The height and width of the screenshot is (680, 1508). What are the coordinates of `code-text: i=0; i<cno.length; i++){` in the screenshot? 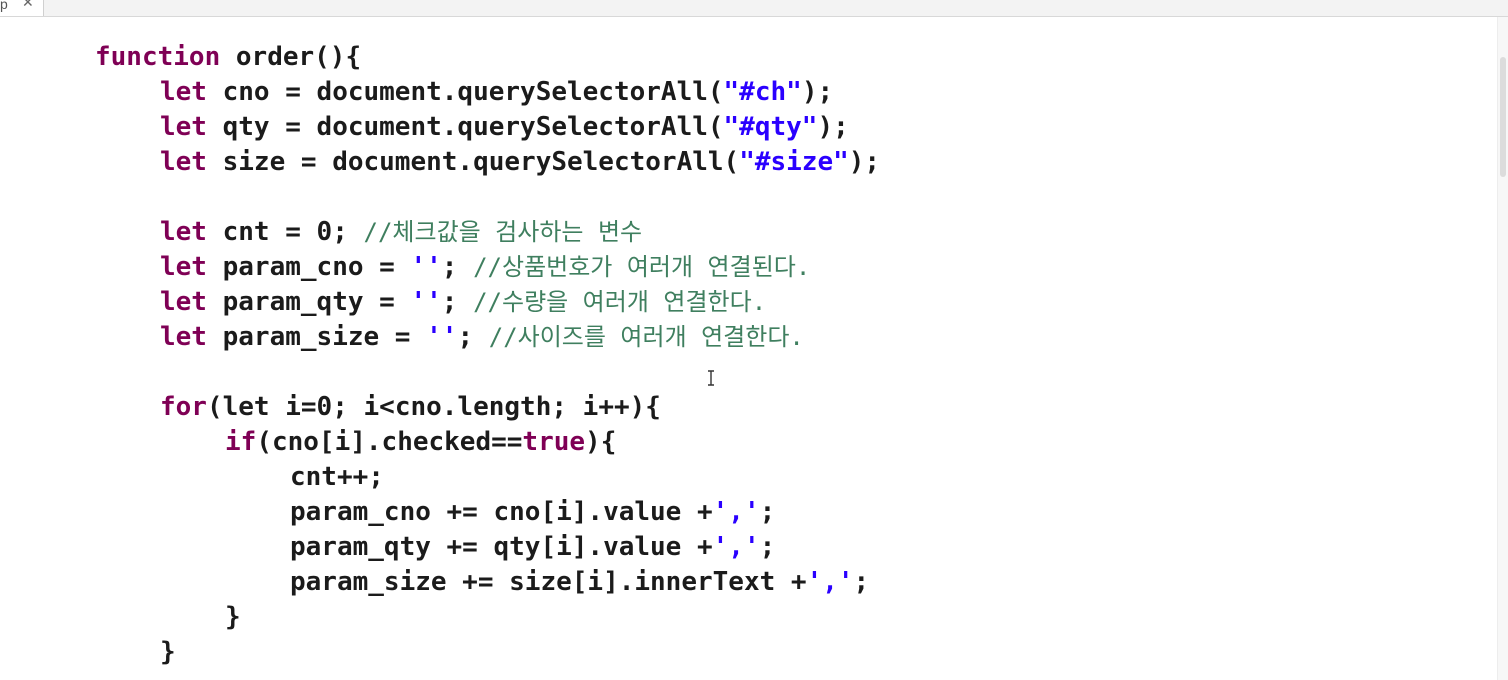 It's located at (465, 407).